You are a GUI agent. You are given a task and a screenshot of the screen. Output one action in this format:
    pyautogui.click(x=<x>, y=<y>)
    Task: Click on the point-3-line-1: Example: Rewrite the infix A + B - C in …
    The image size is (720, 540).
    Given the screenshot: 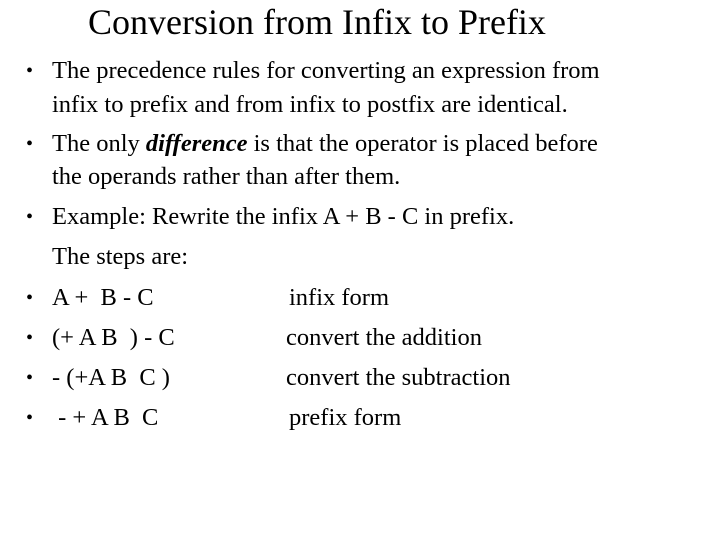 What is the action you would take?
    pyautogui.click(x=283, y=216)
    